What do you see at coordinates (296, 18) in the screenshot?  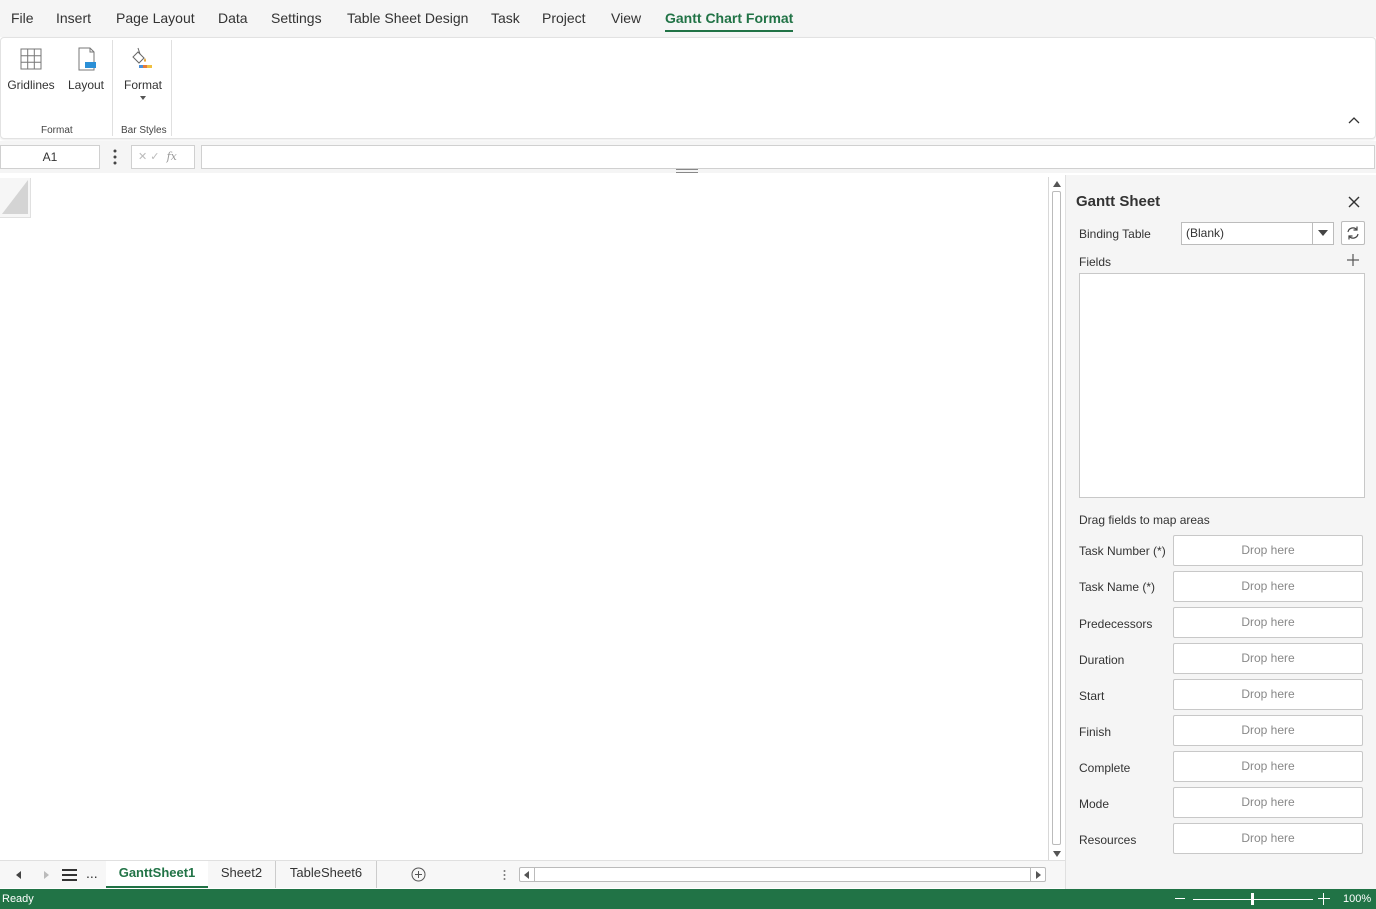 I see `menu-settings: Settings` at bounding box center [296, 18].